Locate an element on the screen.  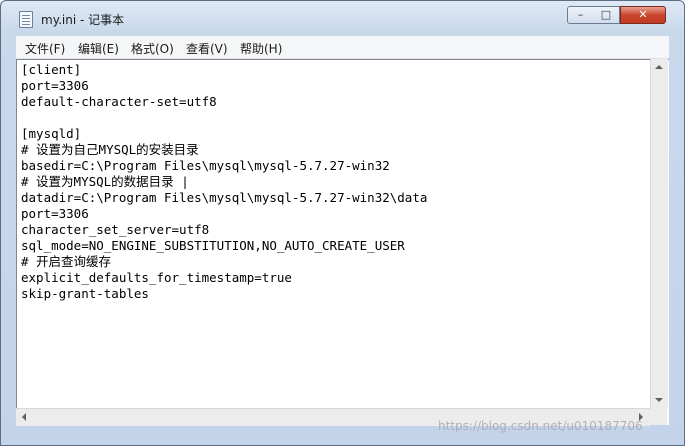
notepad-icon is located at coordinates (26, 19).